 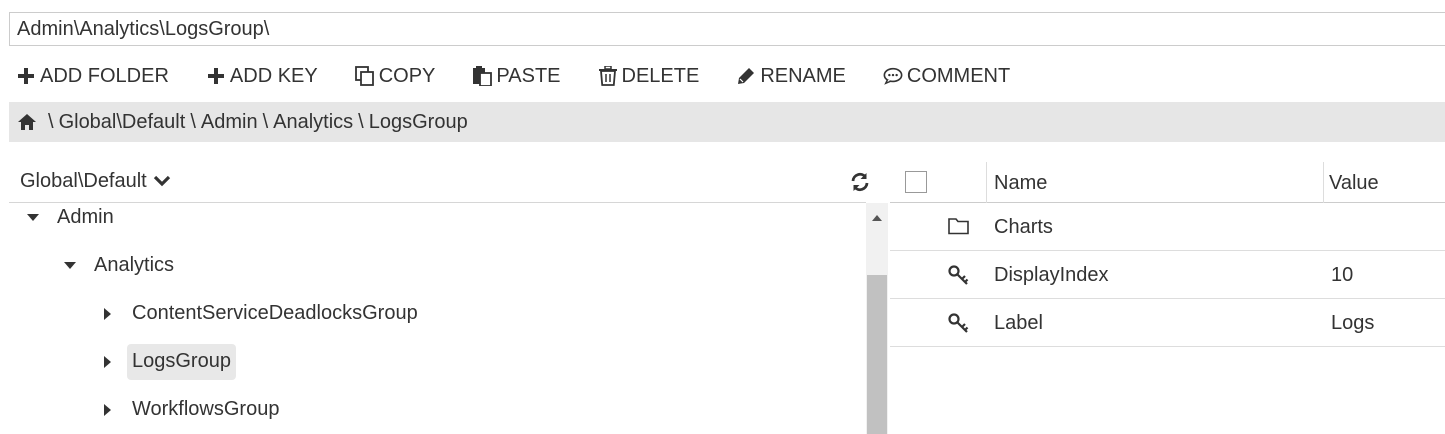 What do you see at coordinates (482, 76) in the screenshot?
I see `paste-icon` at bounding box center [482, 76].